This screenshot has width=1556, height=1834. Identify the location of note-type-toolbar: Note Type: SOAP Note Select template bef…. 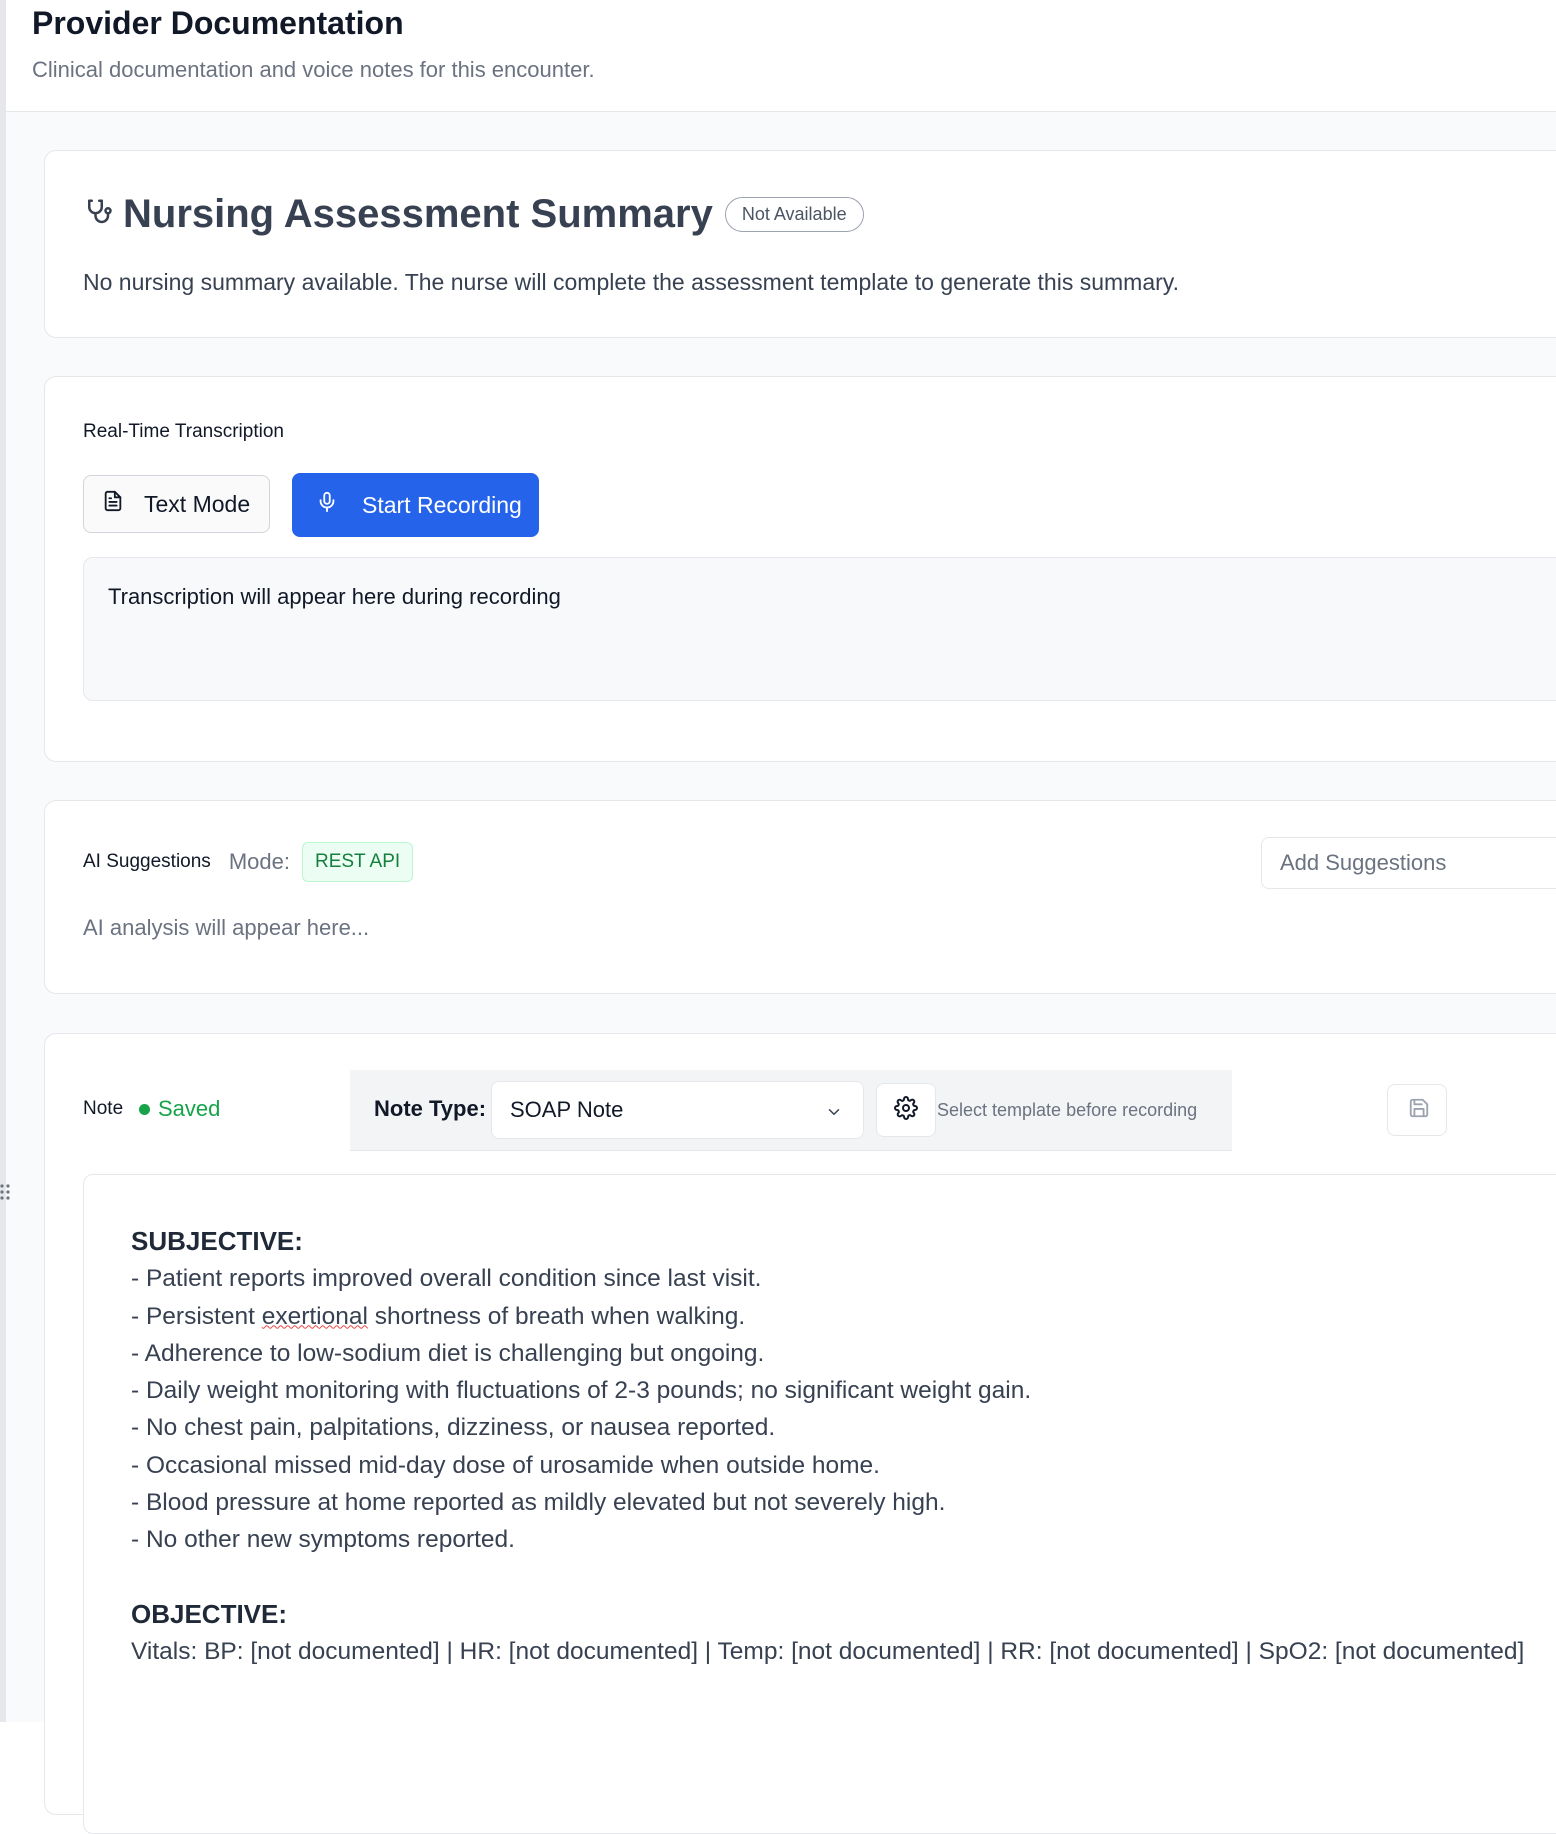
(791, 1110).